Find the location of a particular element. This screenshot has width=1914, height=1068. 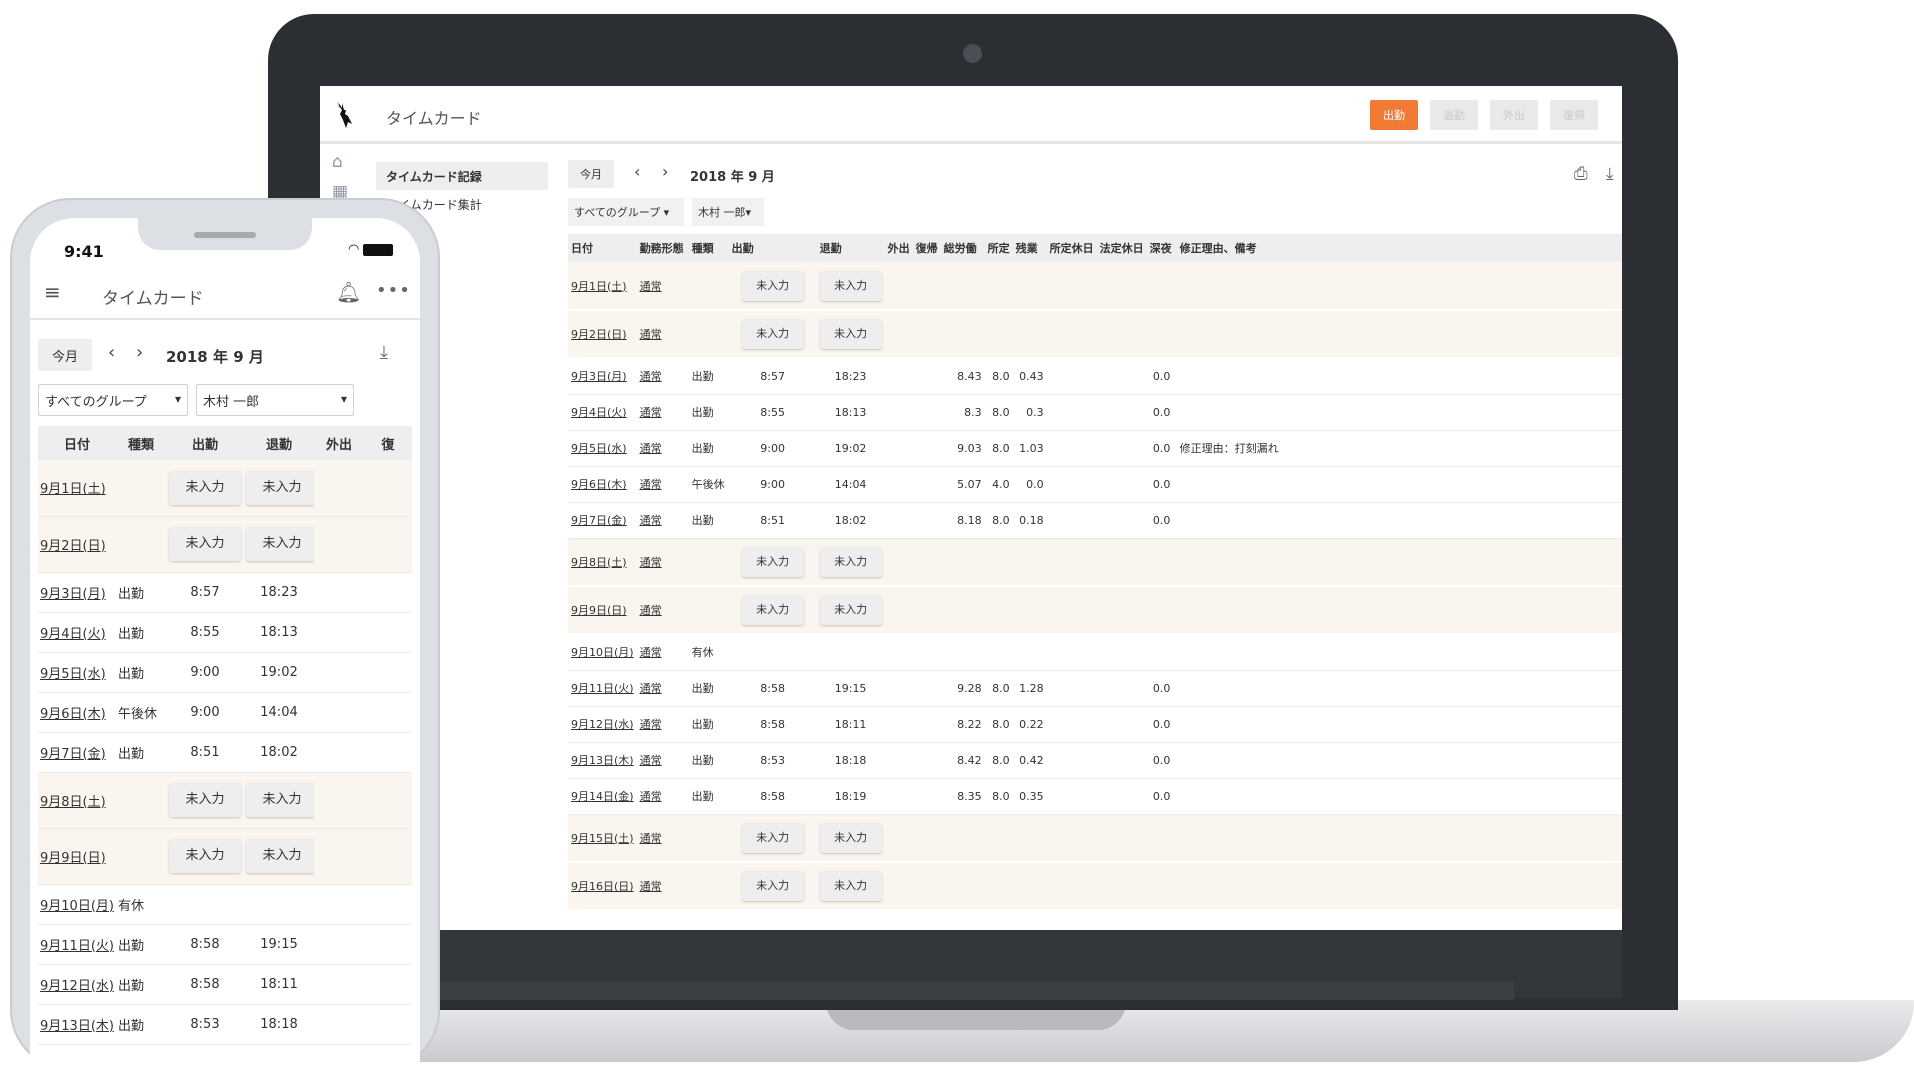

phone-date-link: 9月3日(月) is located at coordinates (73, 594).